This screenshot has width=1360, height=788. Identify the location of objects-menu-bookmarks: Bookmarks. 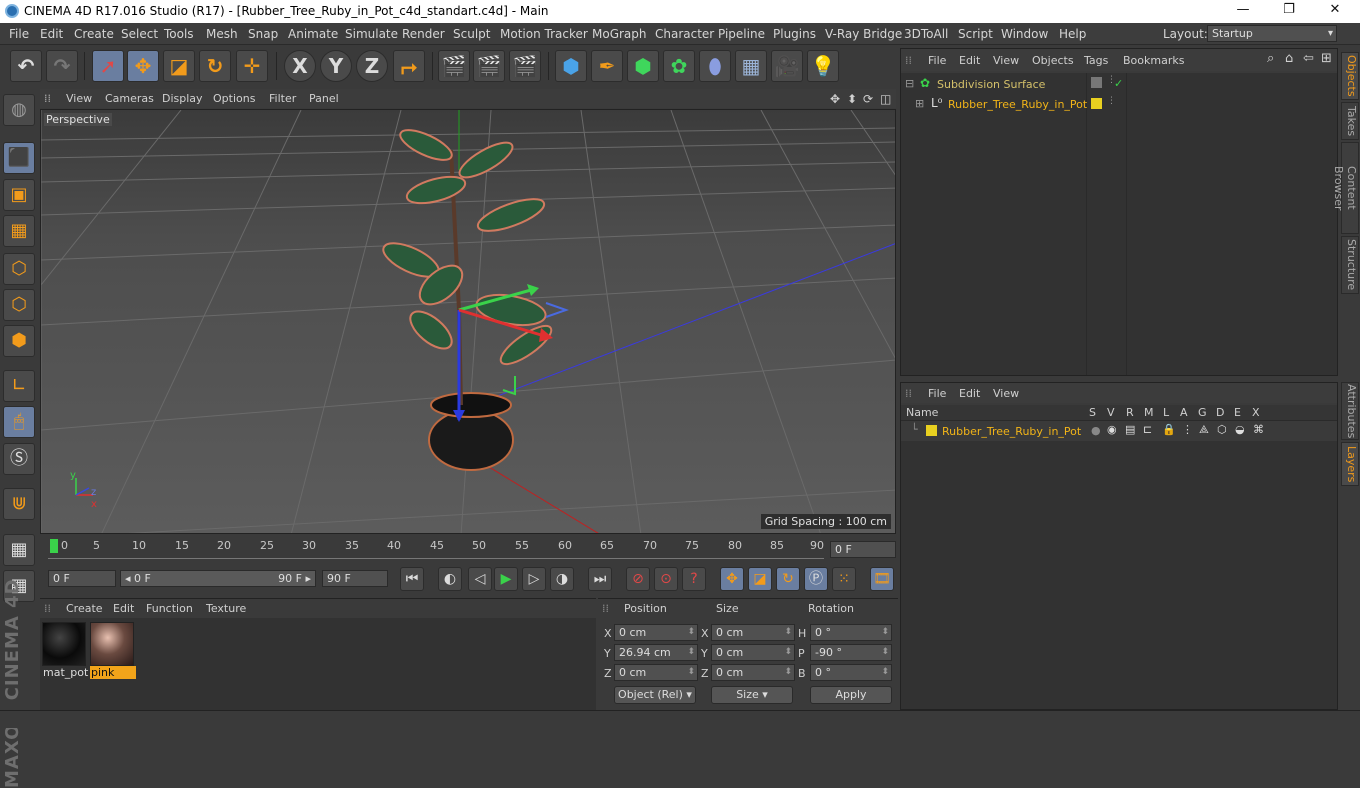
(1153, 60).